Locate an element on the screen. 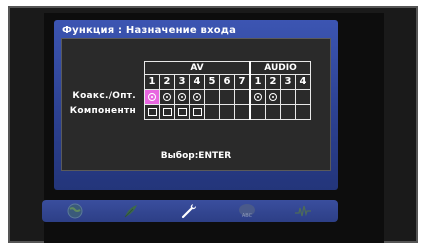 The height and width of the screenshot is (251, 427). svg-text: ABC is located at coordinates (247, 216).